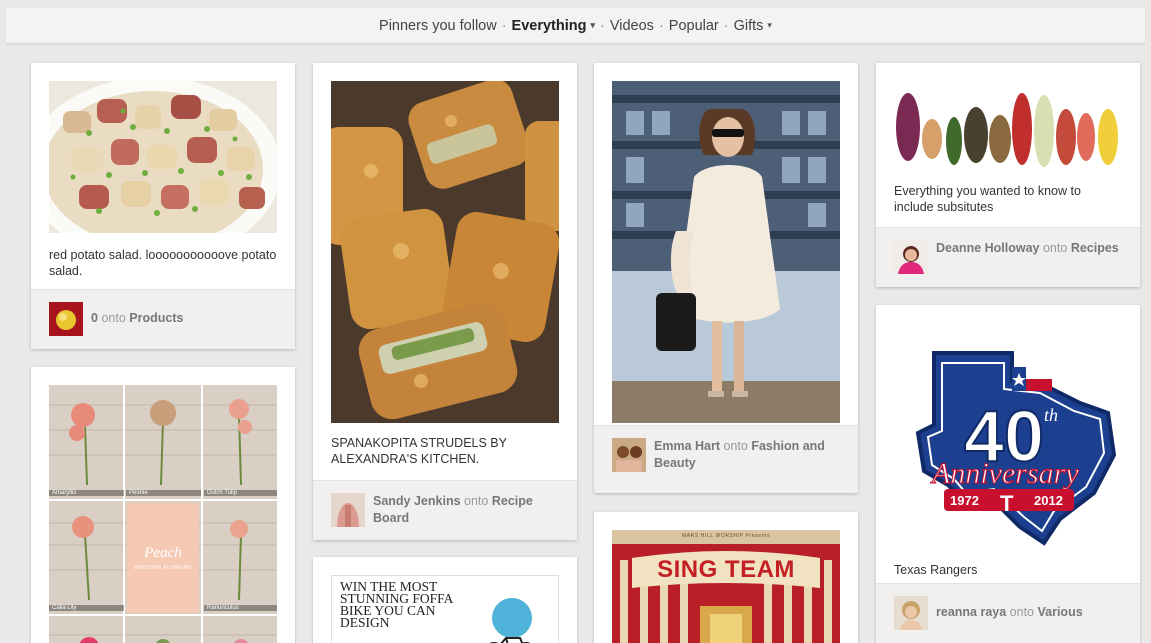 This screenshot has width=1151, height=643. Describe the element at coordinates (749, 455) in the screenshot. I see `attribution-text: Emma Hart onto Fashion and Beauty` at that location.